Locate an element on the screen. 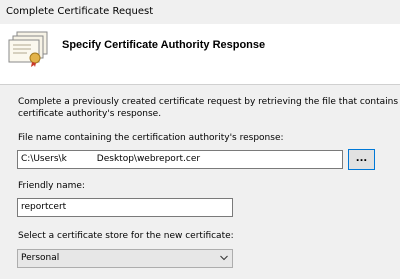  chevron-down-icon is located at coordinates (224, 258).